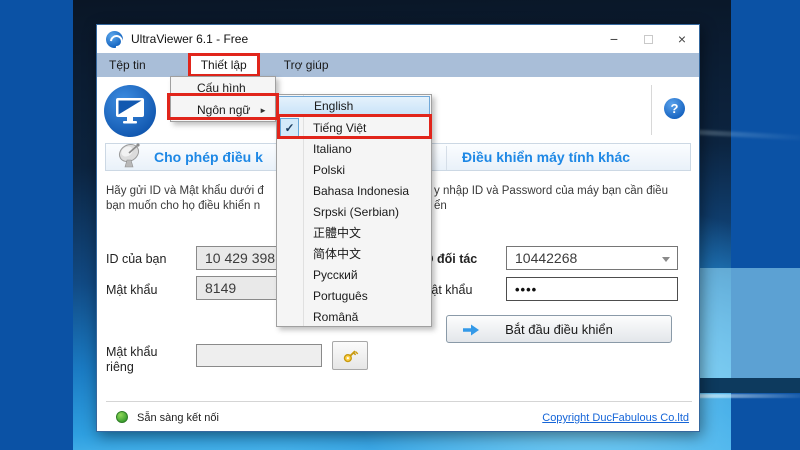  What do you see at coordinates (114, 39) in the screenshot?
I see `app-logo-icon` at bounding box center [114, 39].